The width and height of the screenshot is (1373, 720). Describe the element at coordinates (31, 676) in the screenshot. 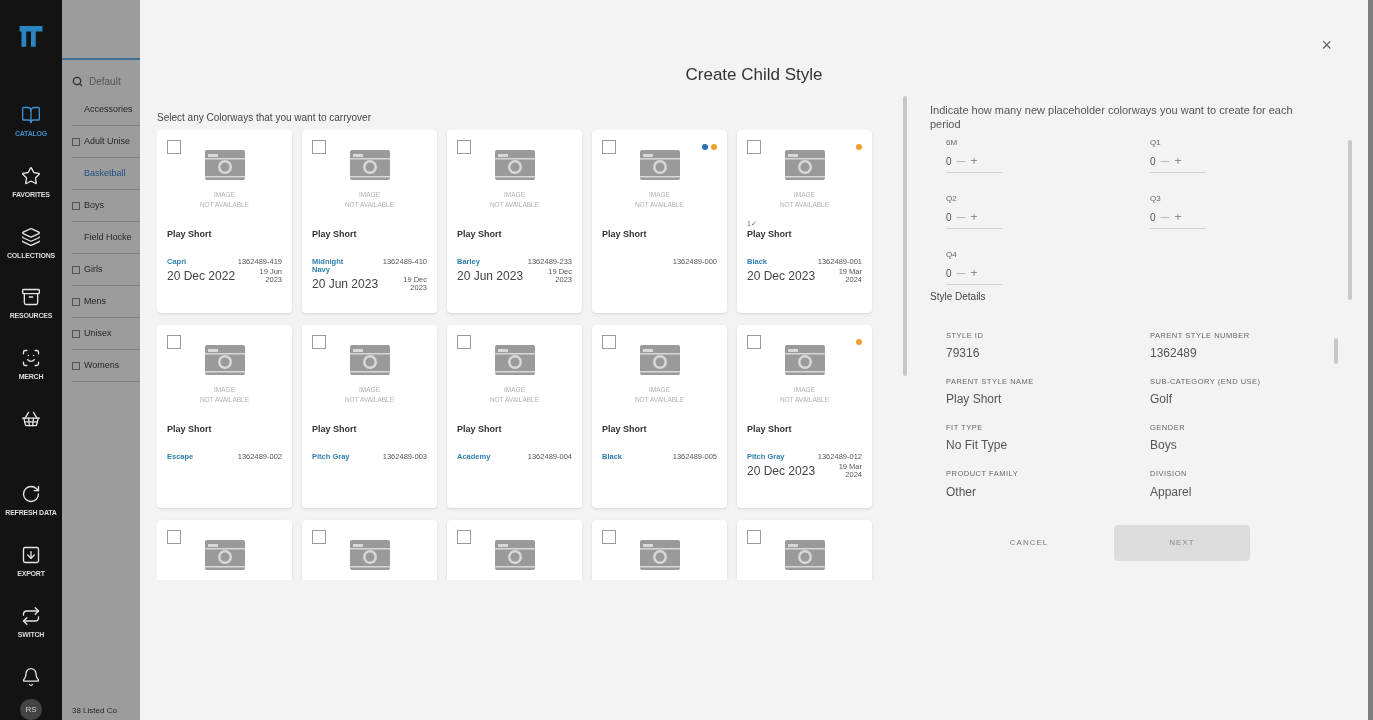

I see `bell-icon` at that location.